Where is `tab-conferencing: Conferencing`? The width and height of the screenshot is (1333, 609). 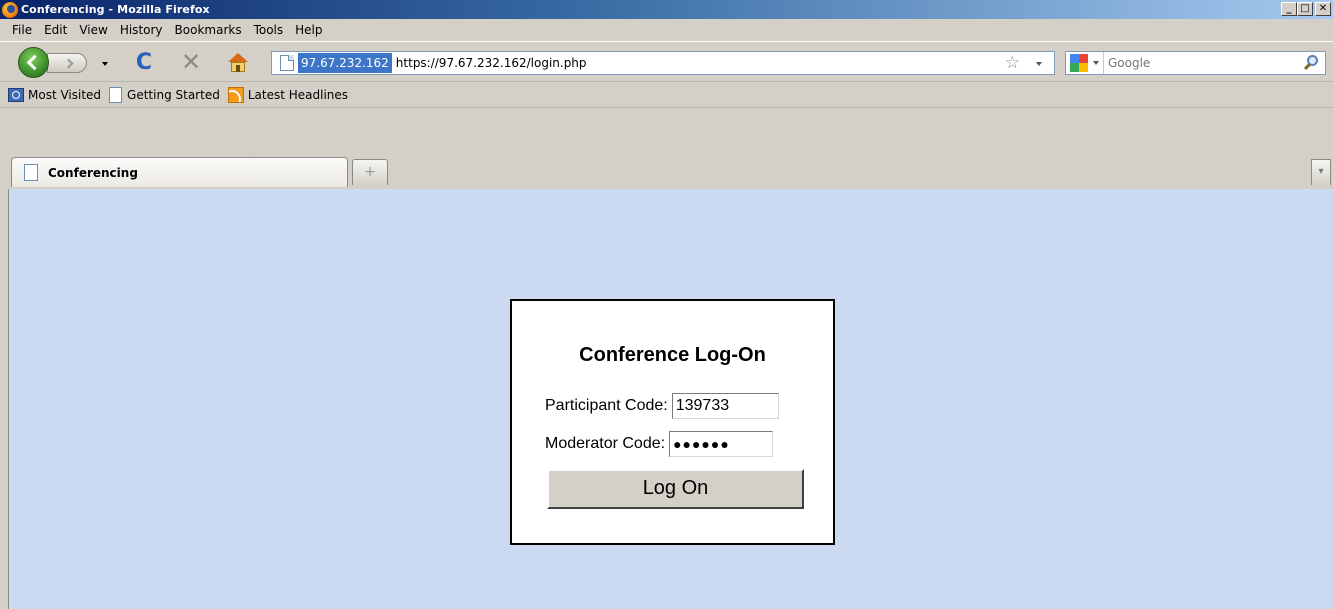 tab-conferencing: Conferencing is located at coordinates (179, 172).